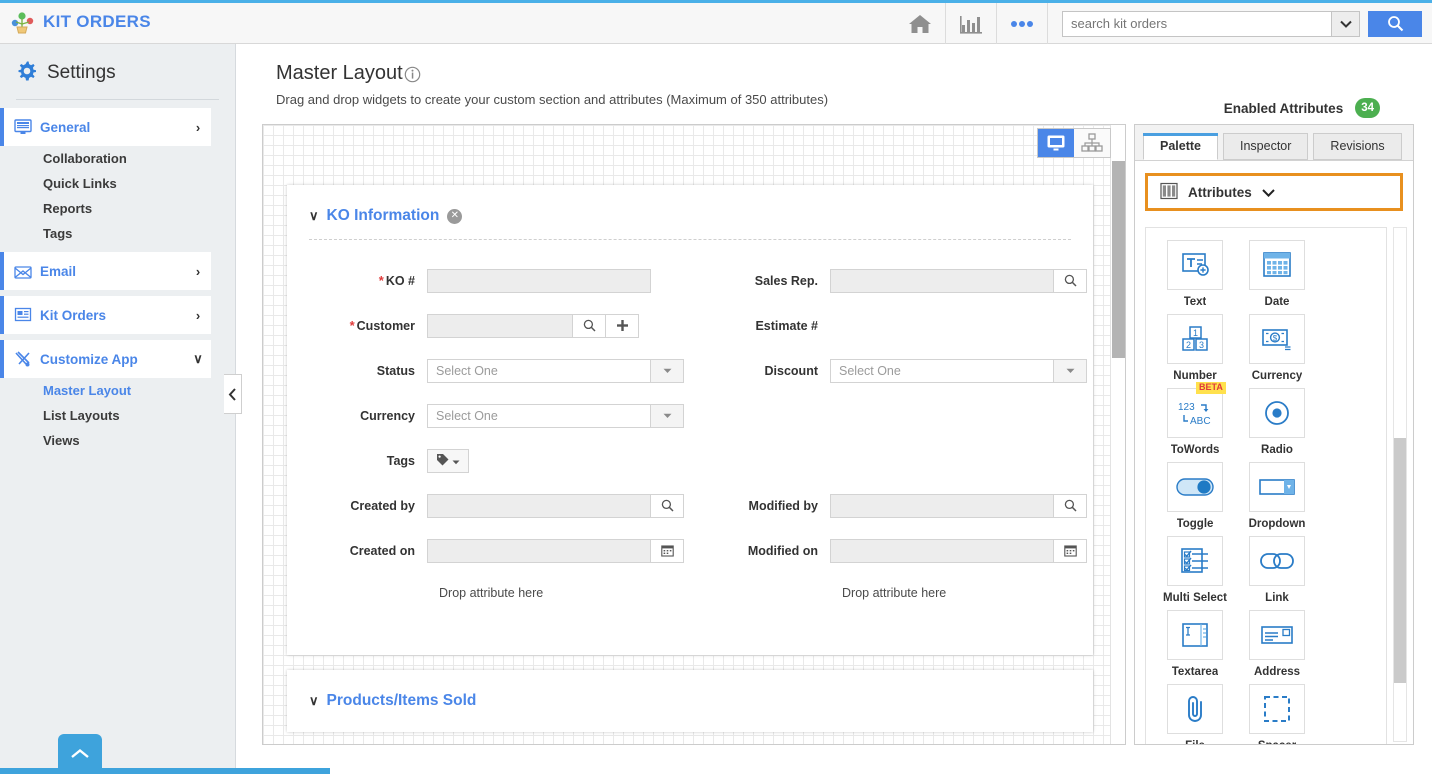 This screenshot has height=774, width=1432. Describe the element at coordinates (1395, 23) in the screenshot. I see `search-submit-button` at that location.